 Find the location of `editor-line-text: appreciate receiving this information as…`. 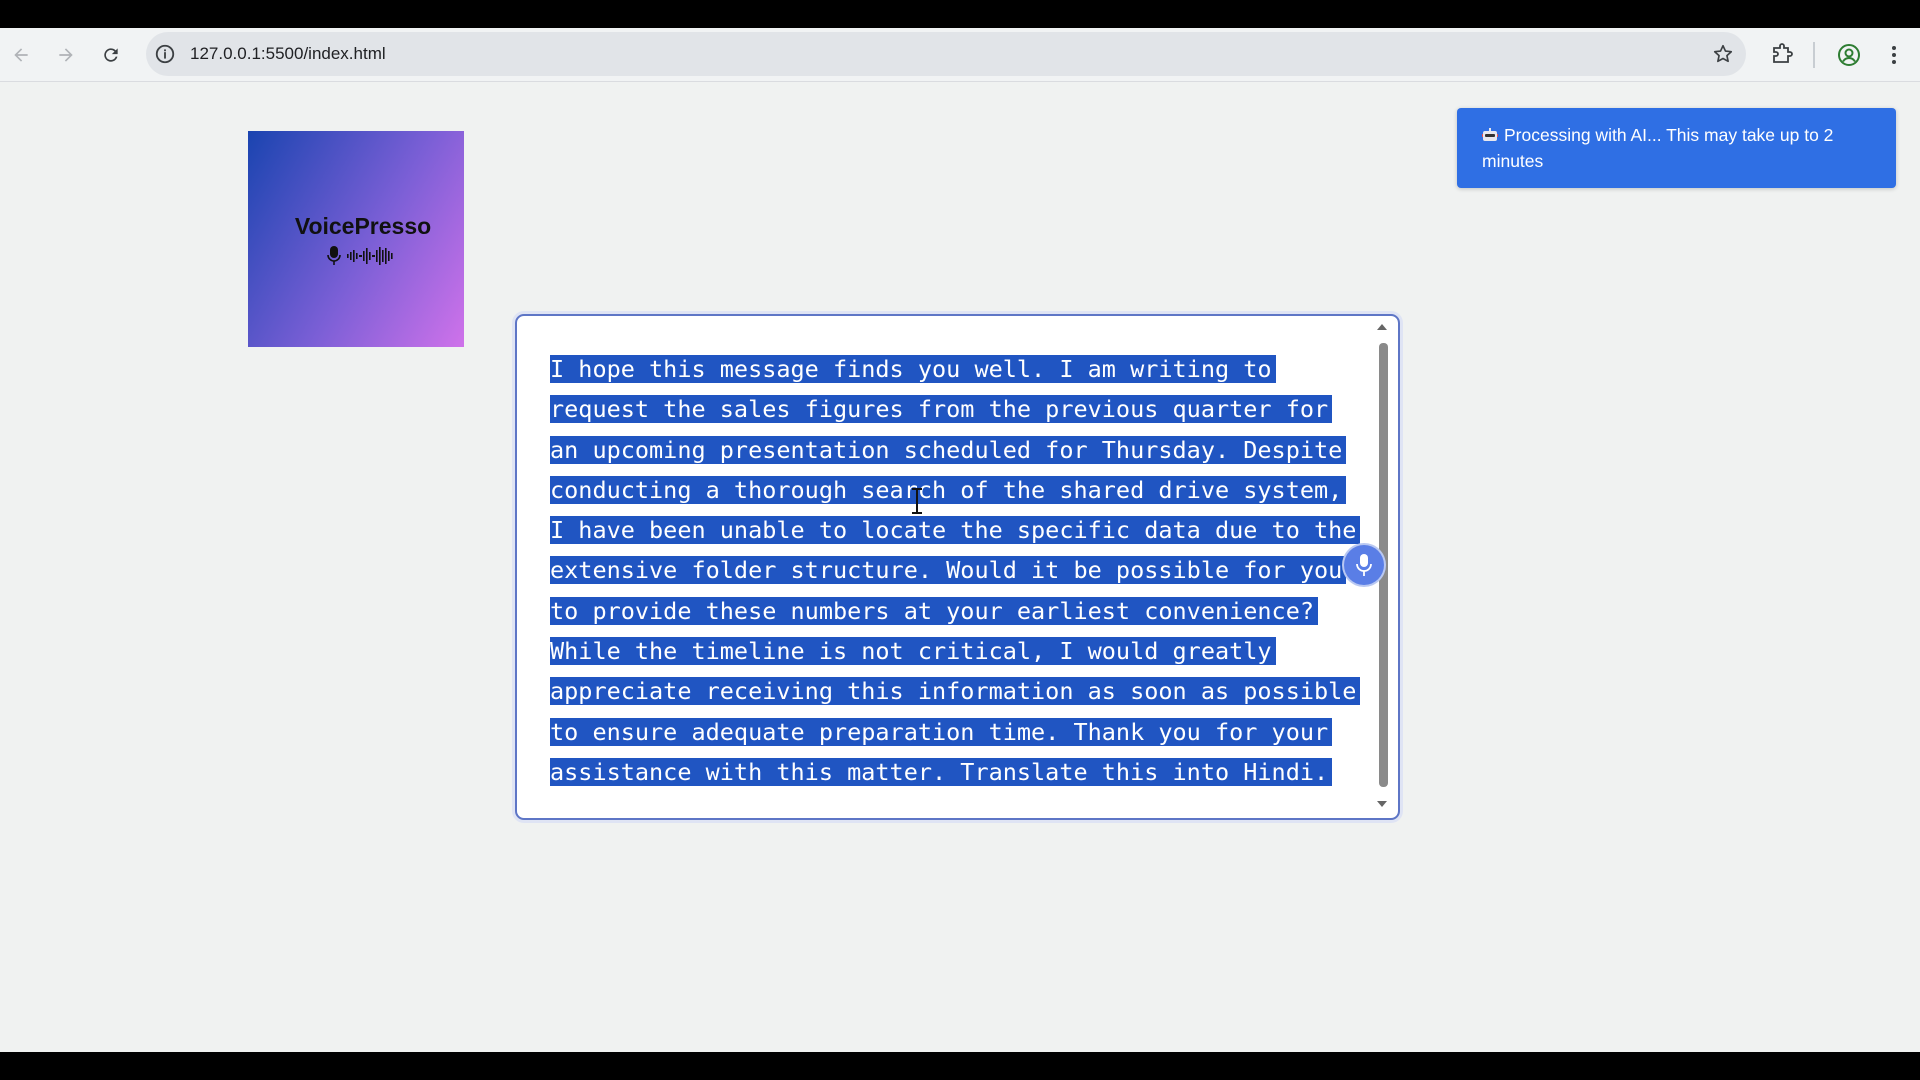

editor-line-text: appreciate receiving this information as… is located at coordinates (955, 691).